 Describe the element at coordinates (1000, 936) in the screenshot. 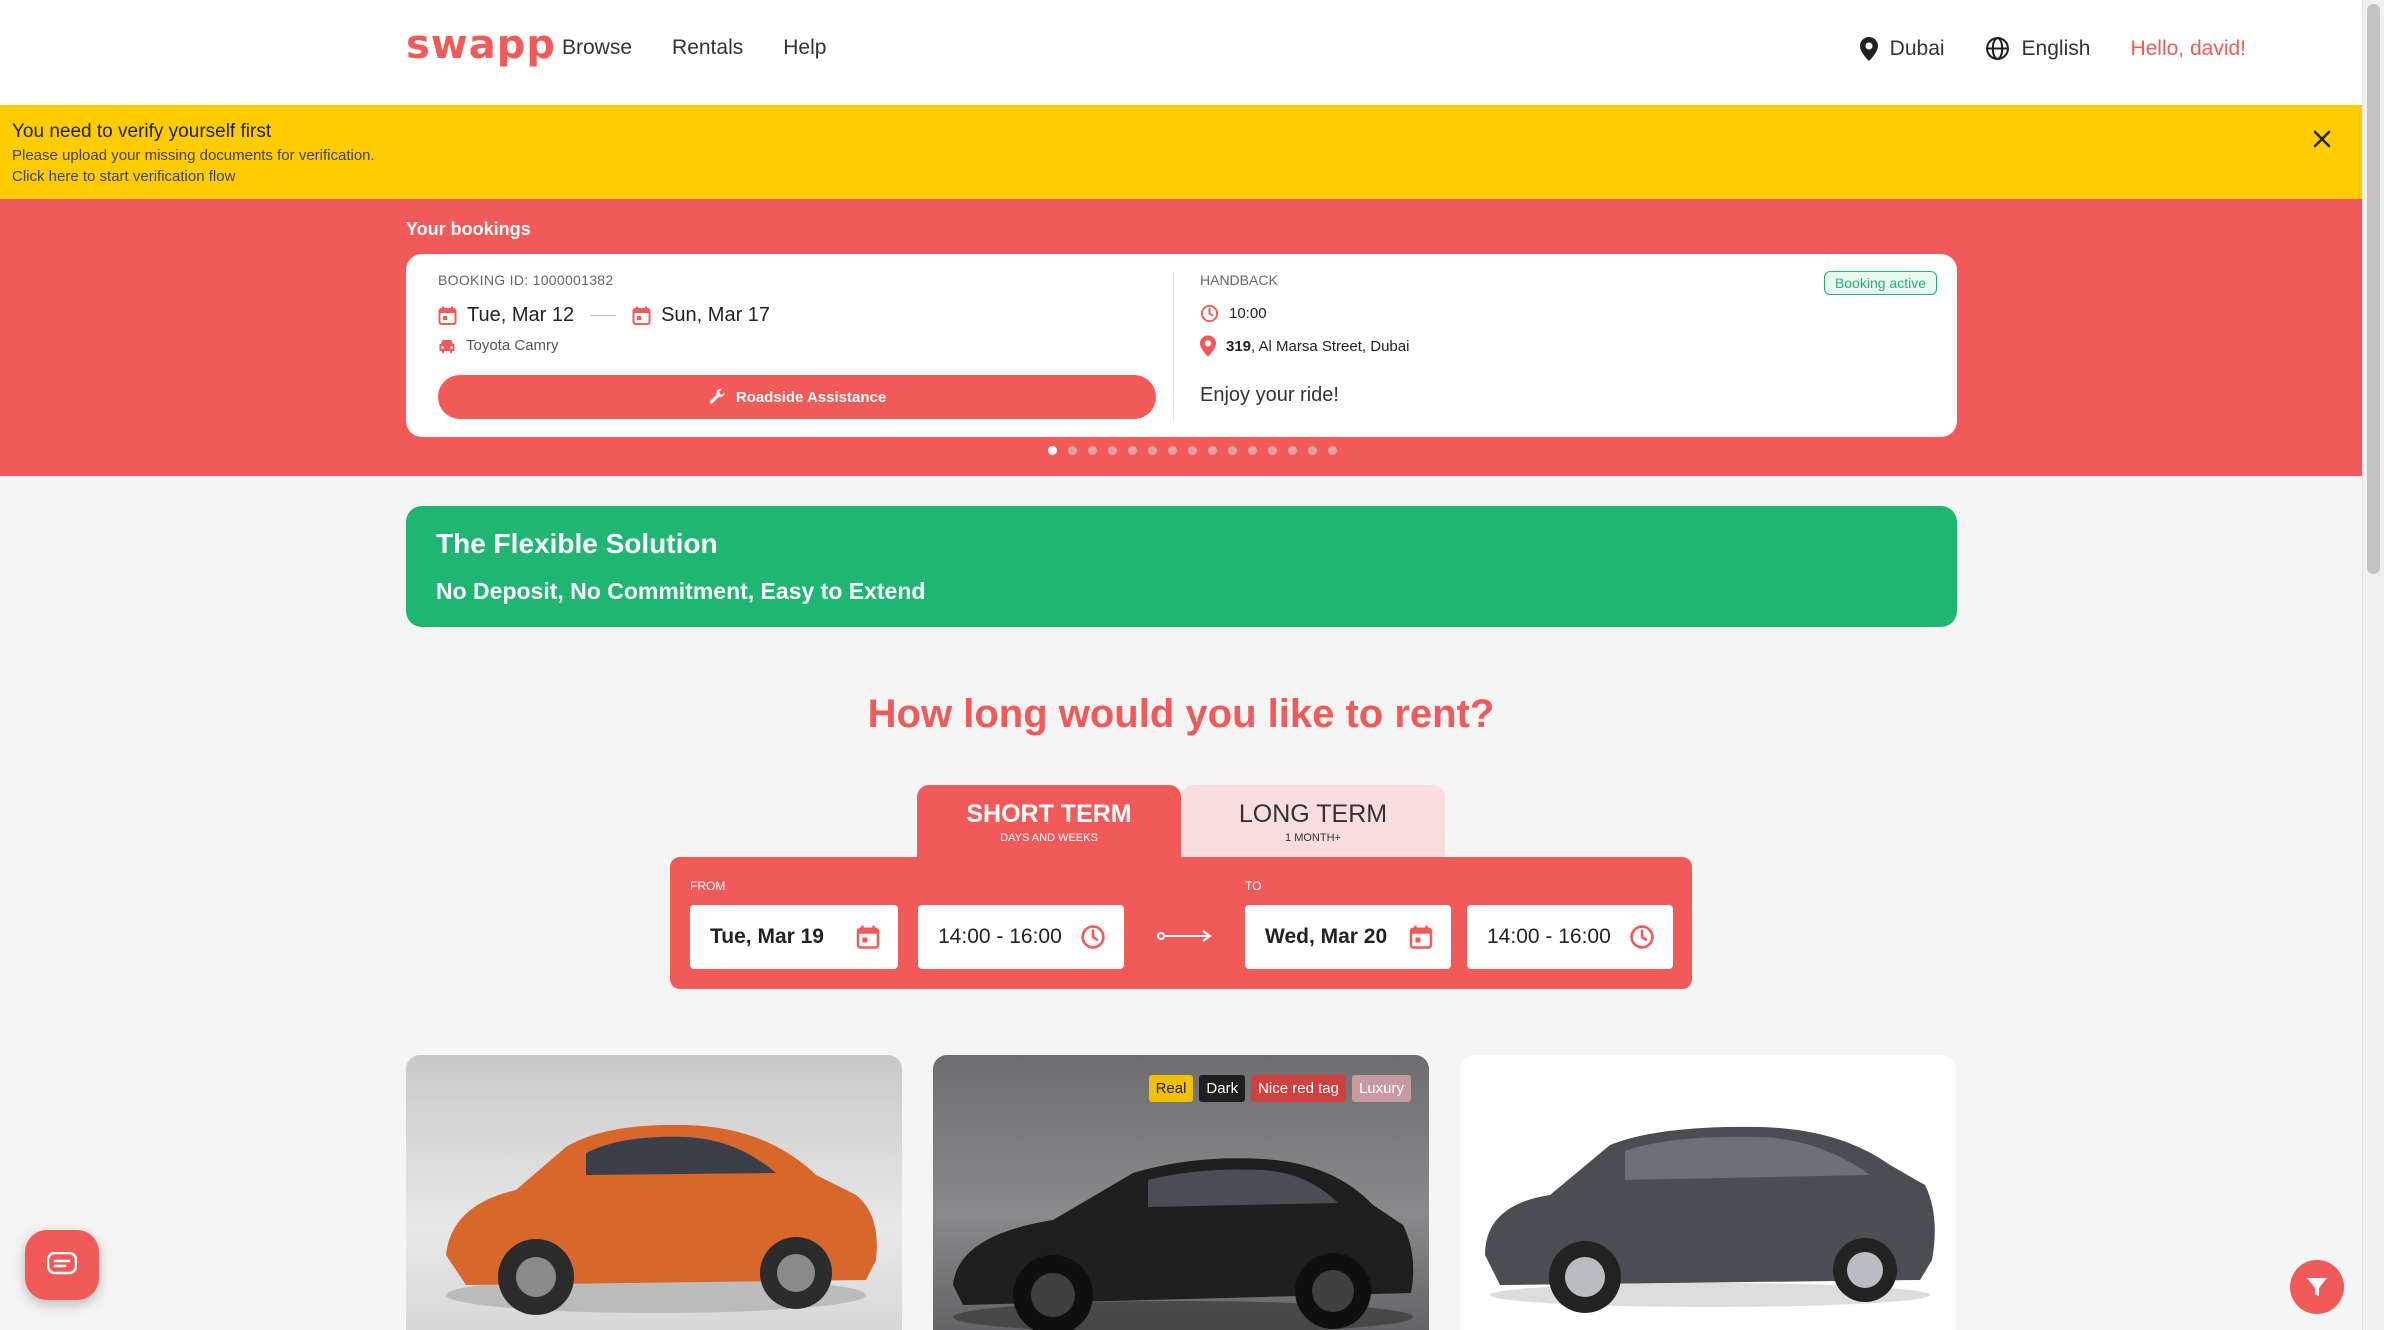

I see `from-time-value: 14:00 - 16:00` at that location.